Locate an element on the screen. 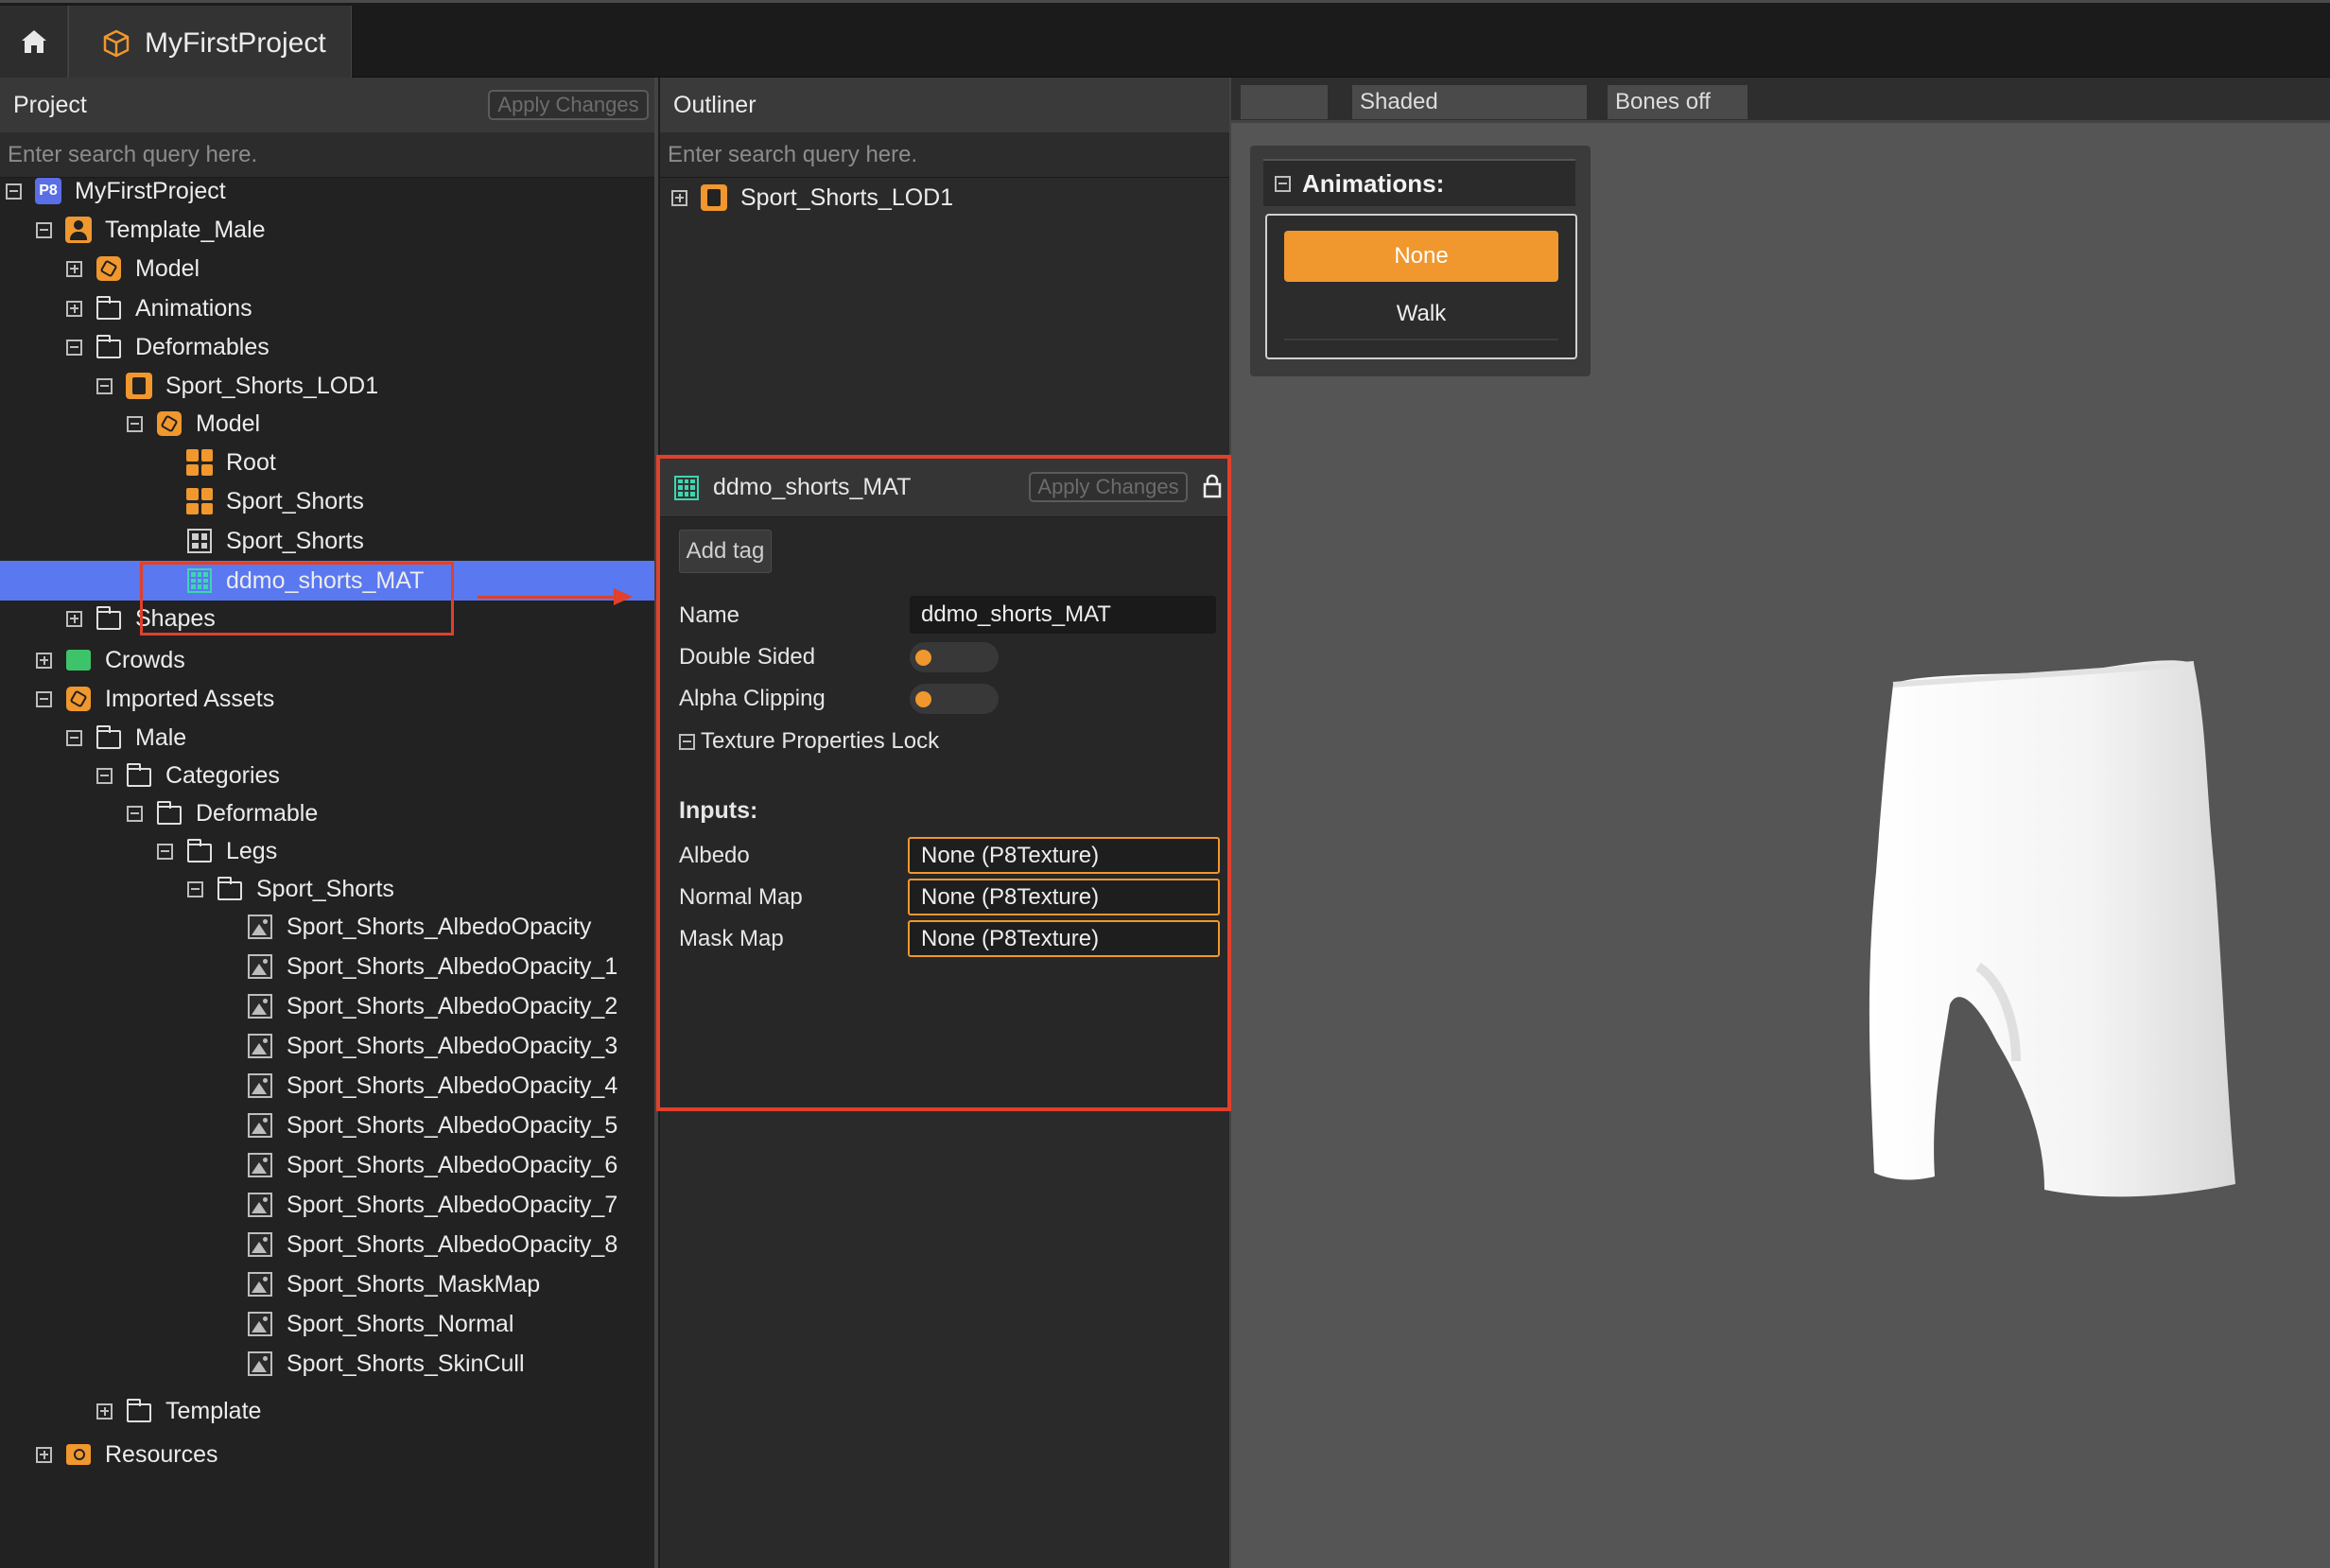 This screenshot has height=1568, width=2330. project-tab: MyFirstProject is located at coordinates (210, 43).